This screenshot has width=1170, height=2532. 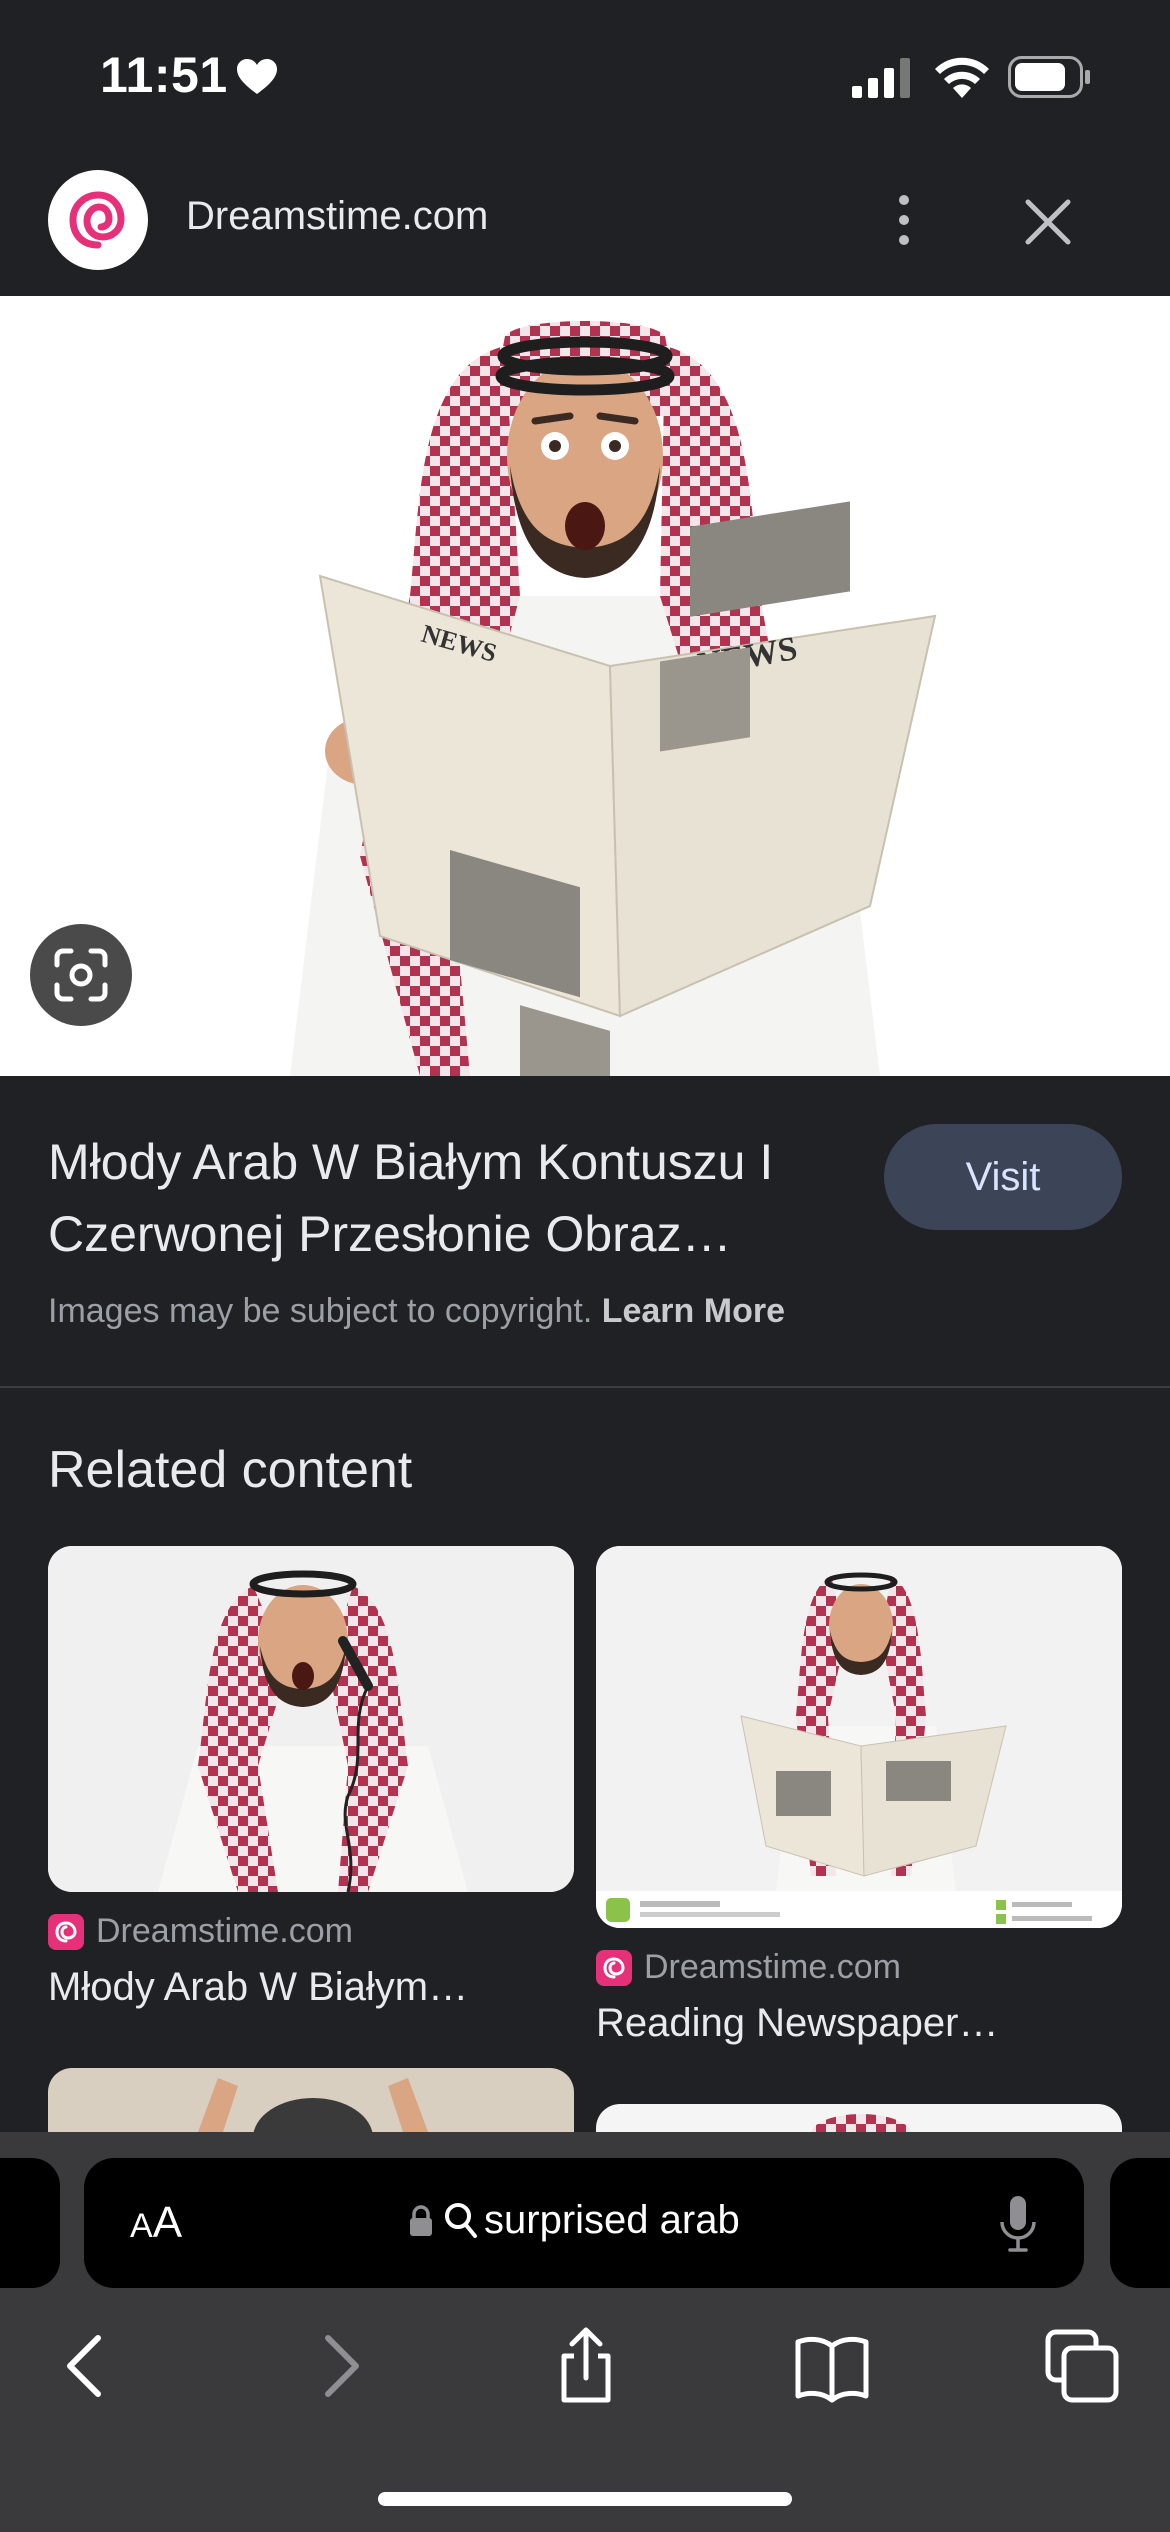 What do you see at coordinates (585, 223) in the screenshot?
I see `source-header: Dreamstime.com` at bounding box center [585, 223].